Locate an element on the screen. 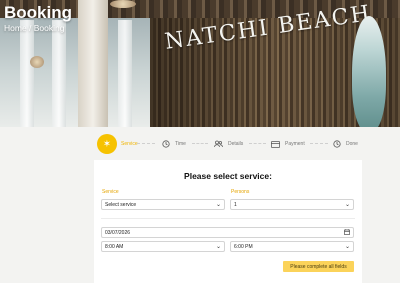  step-details: Details is located at coordinates (228, 144).